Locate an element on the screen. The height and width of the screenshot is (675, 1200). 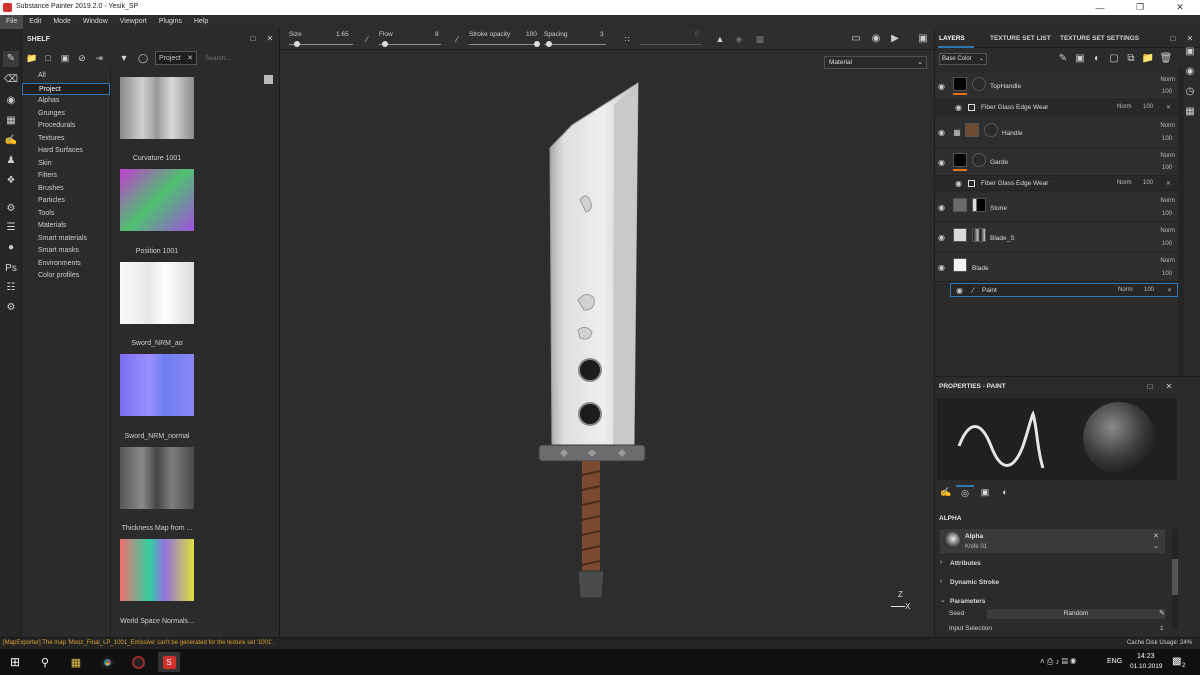
log-icon: ☷ is located at coordinates (11, 288).